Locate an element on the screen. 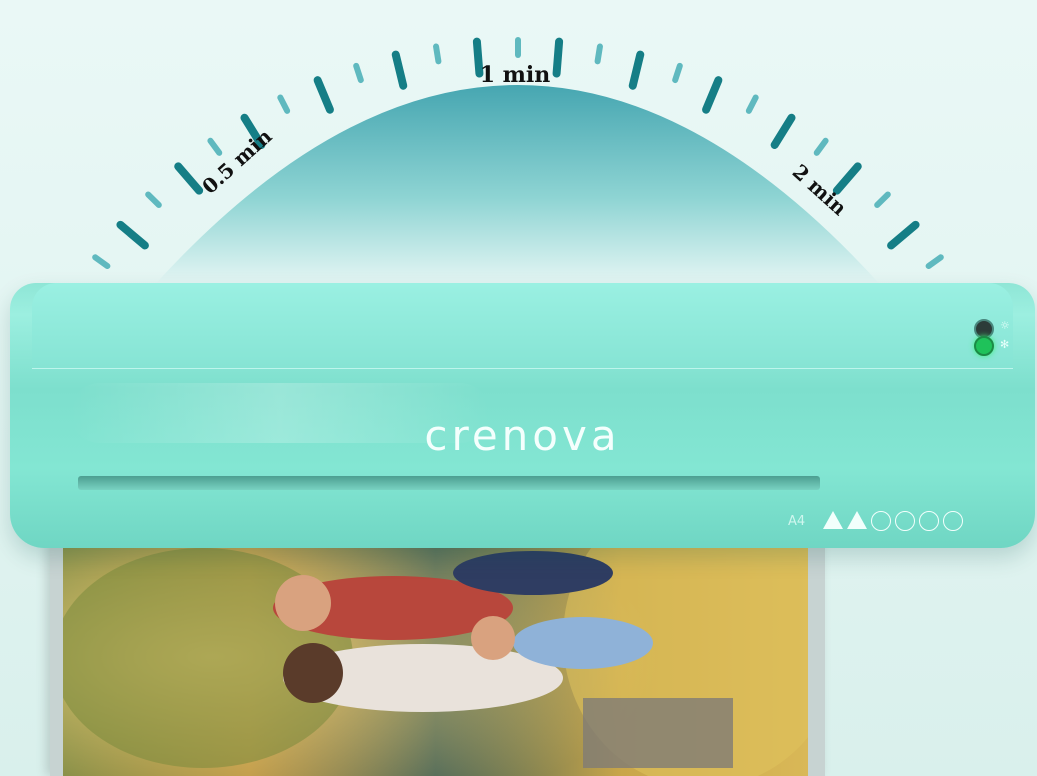  ready-indicator is located at coordinates (984, 346).